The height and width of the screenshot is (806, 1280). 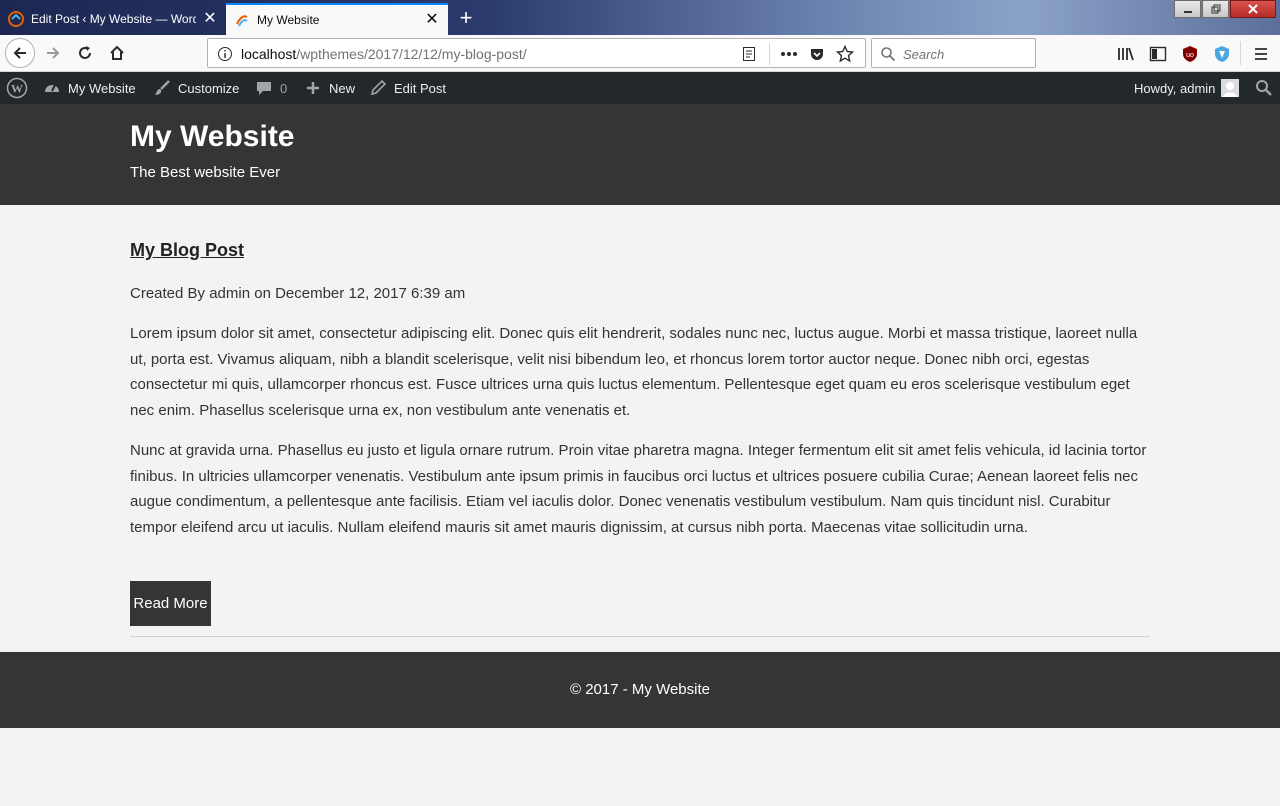 What do you see at coordinates (411, 54) in the screenshot?
I see `url-path: /wpthemes/2017/12/12/my-blog-post/` at bounding box center [411, 54].